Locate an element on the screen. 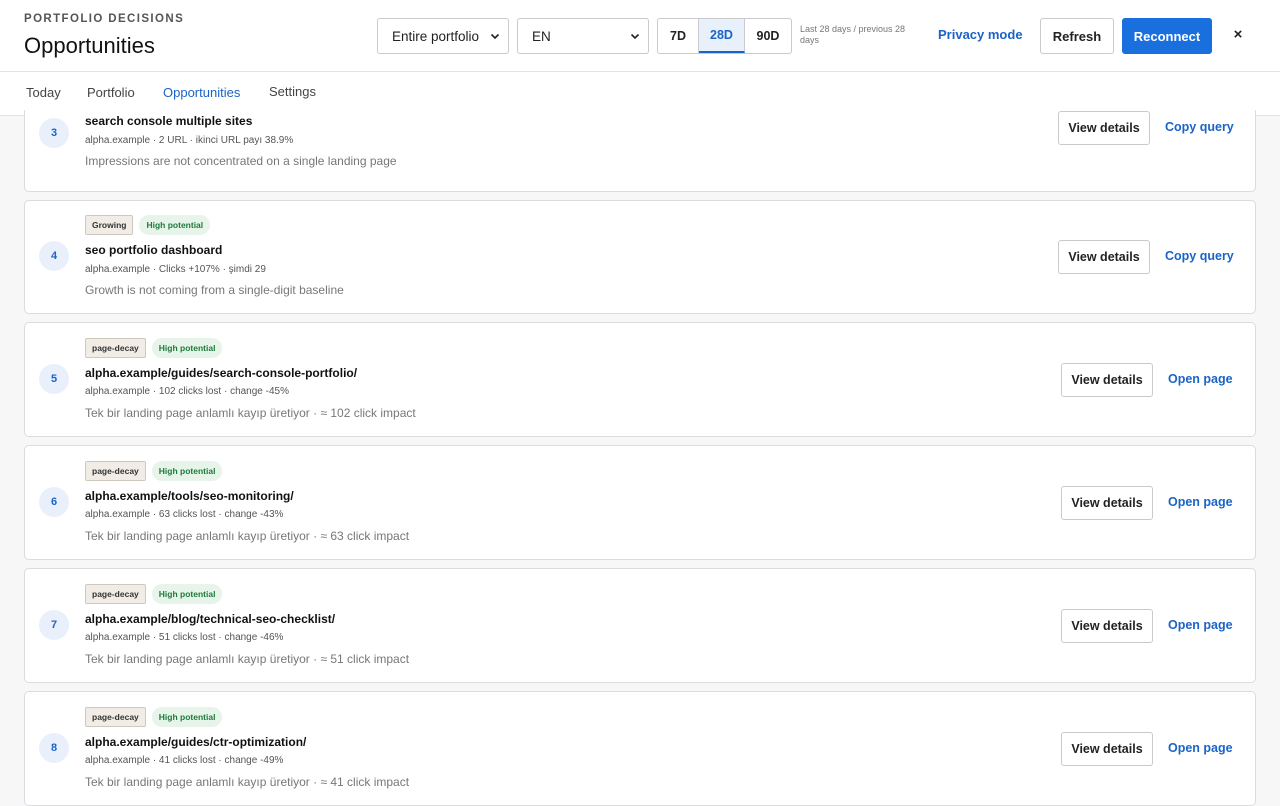 This screenshot has height=806, width=1280. card-title: search console multiple sites is located at coordinates (169, 121).